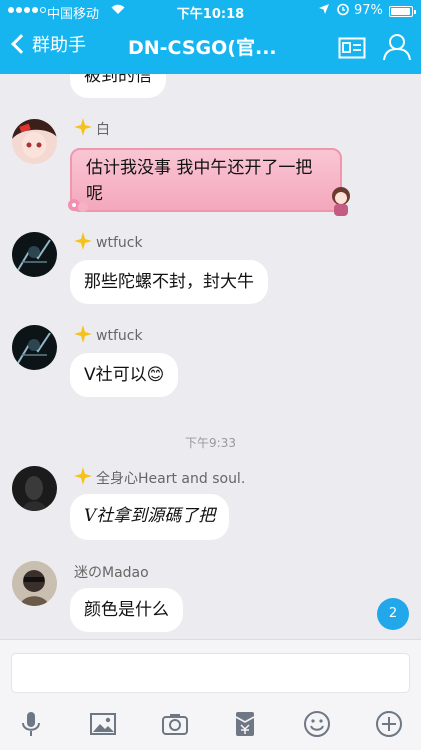 The width and height of the screenshot is (421, 750). Describe the element at coordinates (118, 80) in the screenshot. I see `message-text: 被到的信` at that location.